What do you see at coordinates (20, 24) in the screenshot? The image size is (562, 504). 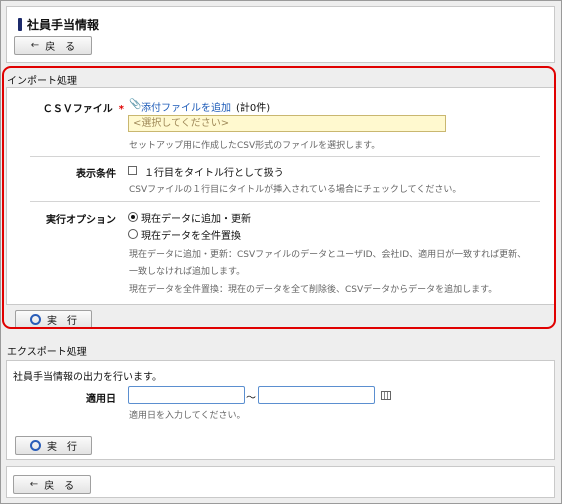 I see `title-marker` at bounding box center [20, 24].